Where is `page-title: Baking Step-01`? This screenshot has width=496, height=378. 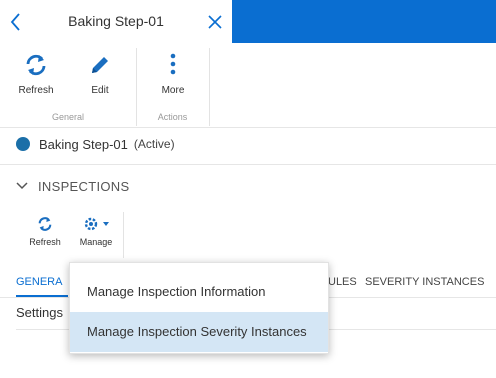 page-title: Baking Step-01 is located at coordinates (116, 21).